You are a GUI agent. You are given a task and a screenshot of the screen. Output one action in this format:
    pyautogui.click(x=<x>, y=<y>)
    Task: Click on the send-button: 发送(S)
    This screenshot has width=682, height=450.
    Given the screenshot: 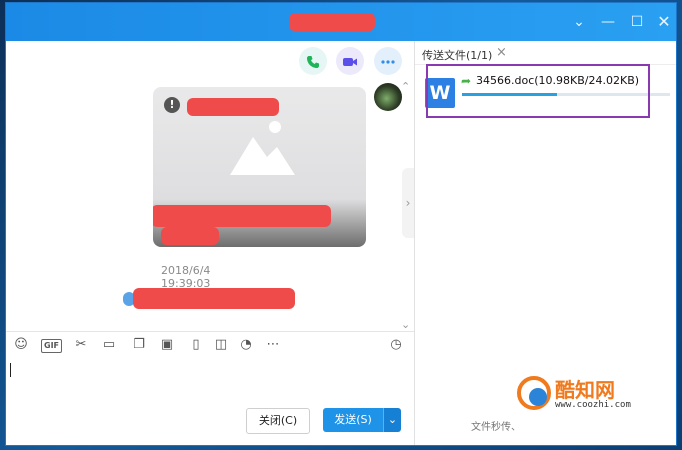 What is the action you would take?
    pyautogui.click(x=353, y=420)
    